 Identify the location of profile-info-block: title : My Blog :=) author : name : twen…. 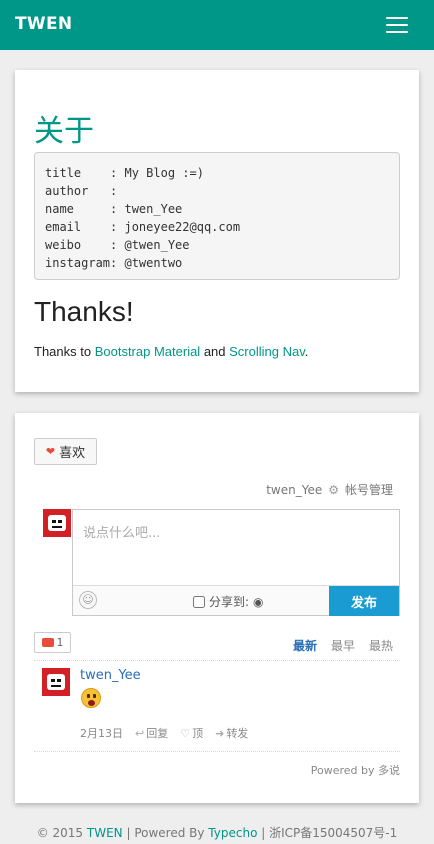
(217, 216).